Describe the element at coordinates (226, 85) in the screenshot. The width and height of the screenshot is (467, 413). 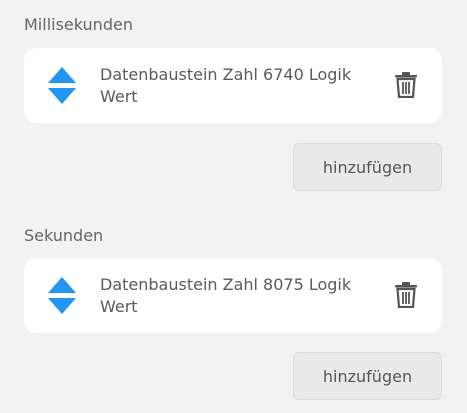
I see `list-item-label: Datenbaustein Zahl 6740 Logik Wert` at that location.